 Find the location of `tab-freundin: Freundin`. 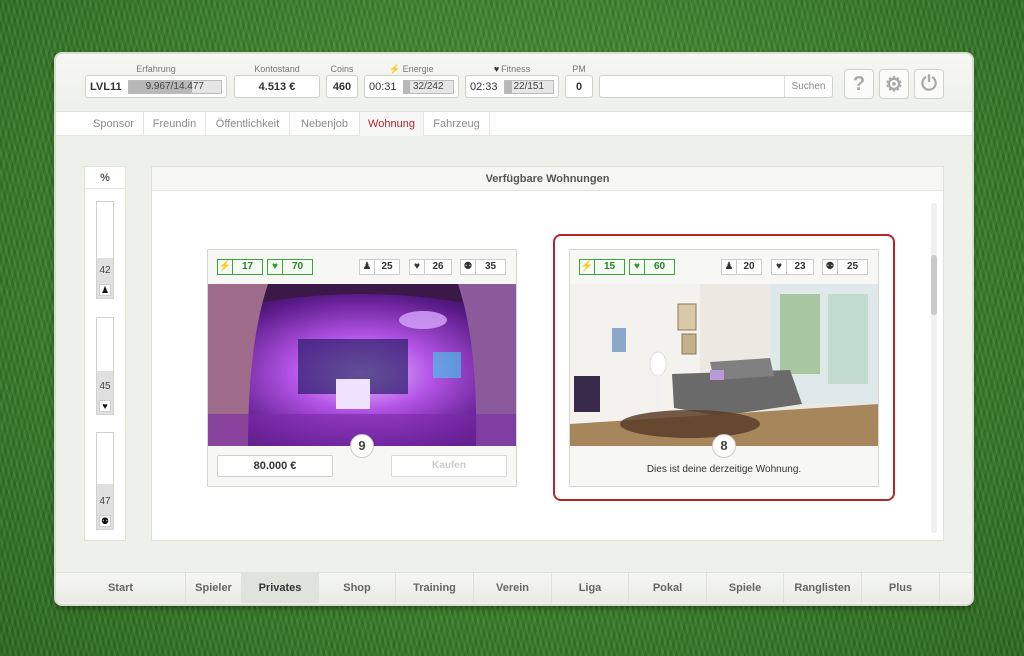

tab-freundin: Freundin is located at coordinates (175, 124).